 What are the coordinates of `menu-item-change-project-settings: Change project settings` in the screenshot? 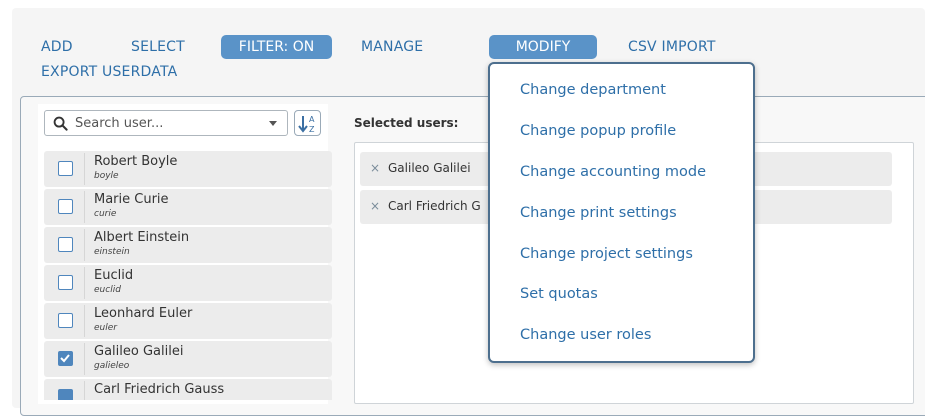 It's located at (606, 254).